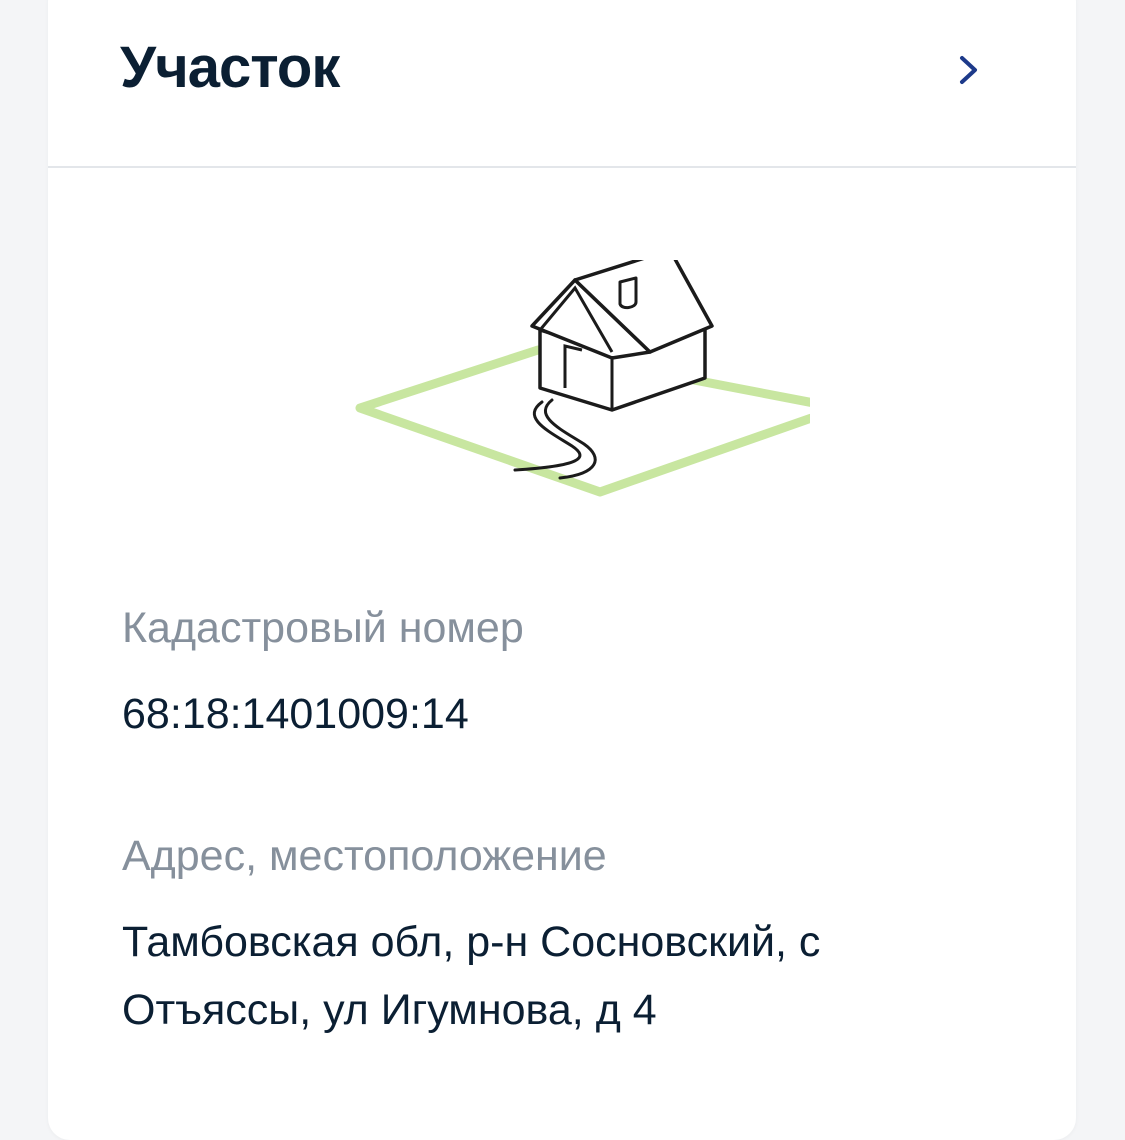 This screenshot has width=1125, height=1140. What do you see at coordinates (582, 378) in the screenshot?
I see `house-on-plot-icon` at bounding box center [582, 378].